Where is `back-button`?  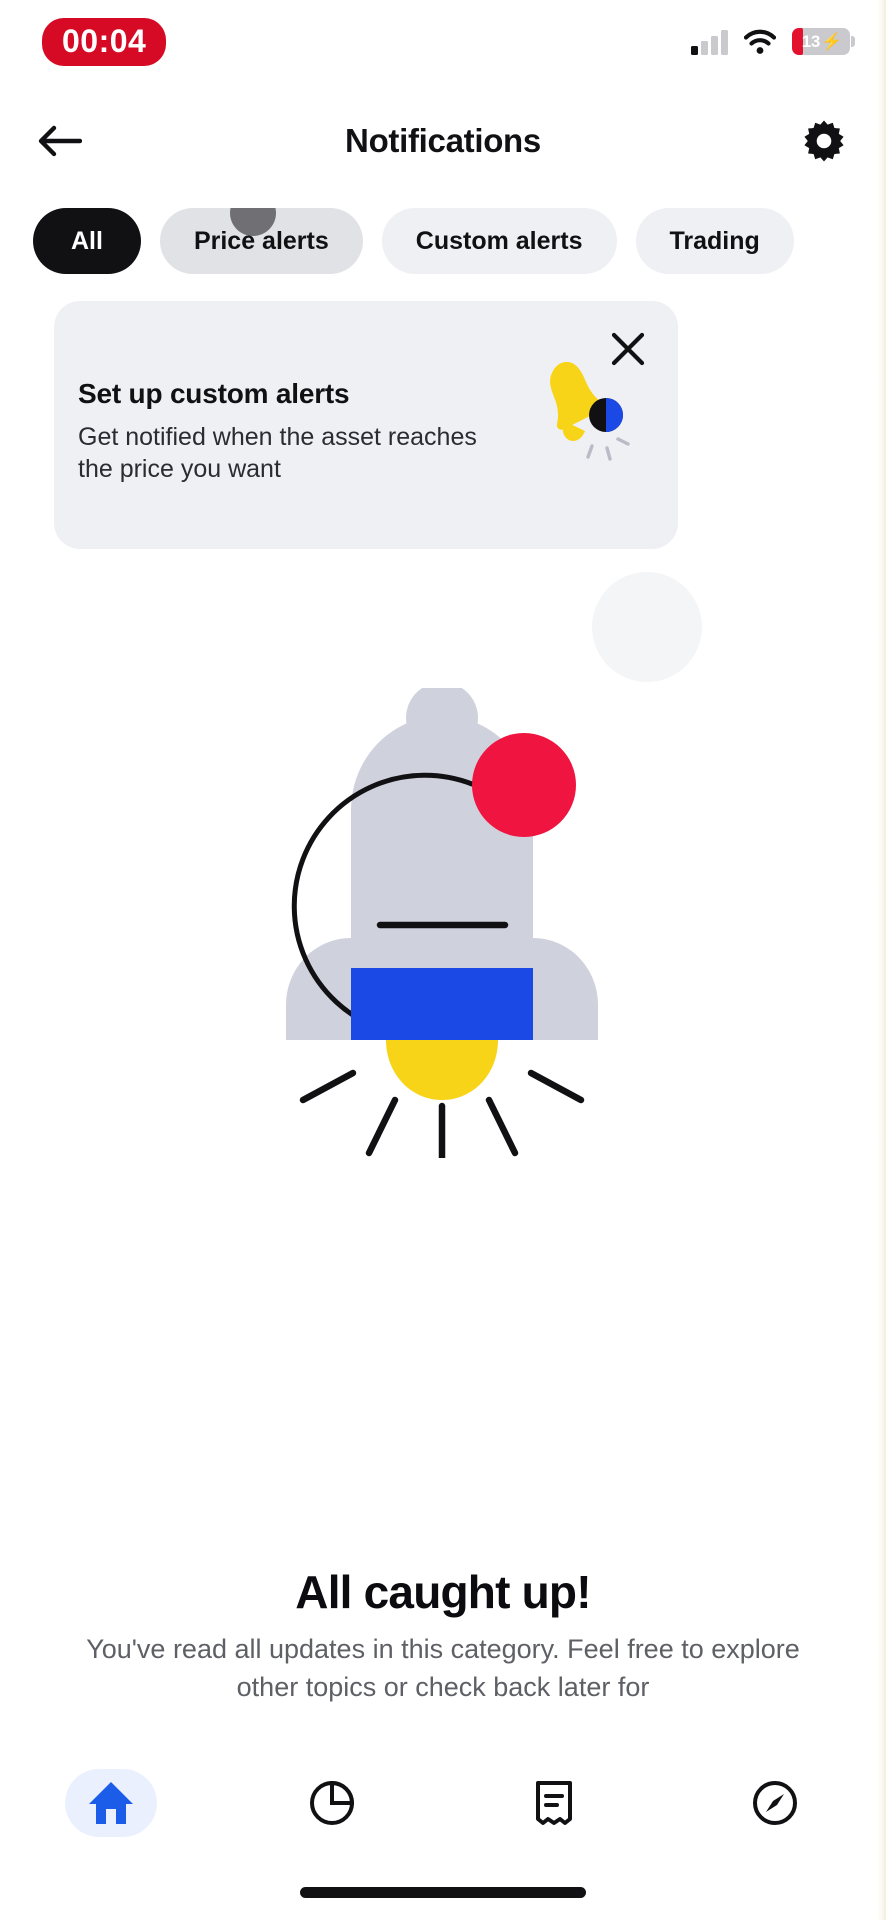
back-button is located at coordinates (60, 141).